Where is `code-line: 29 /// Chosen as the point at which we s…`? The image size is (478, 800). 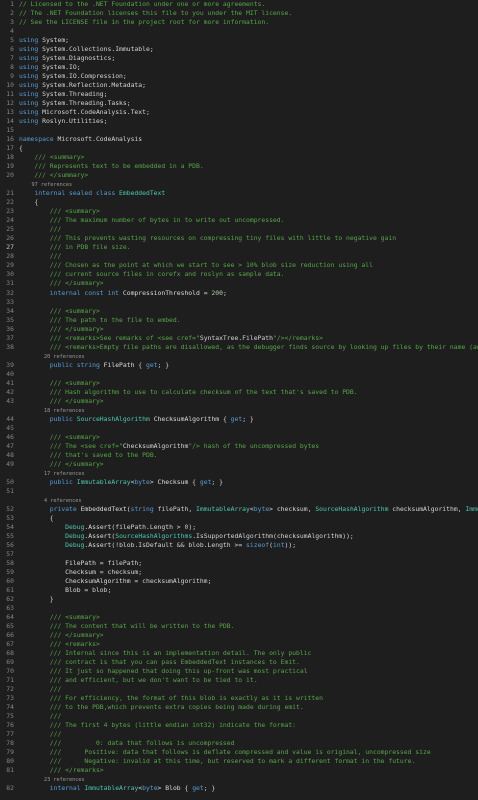
code-line: 29 /// Chosen as the point at which we s… is located at coordinates (239, 265).